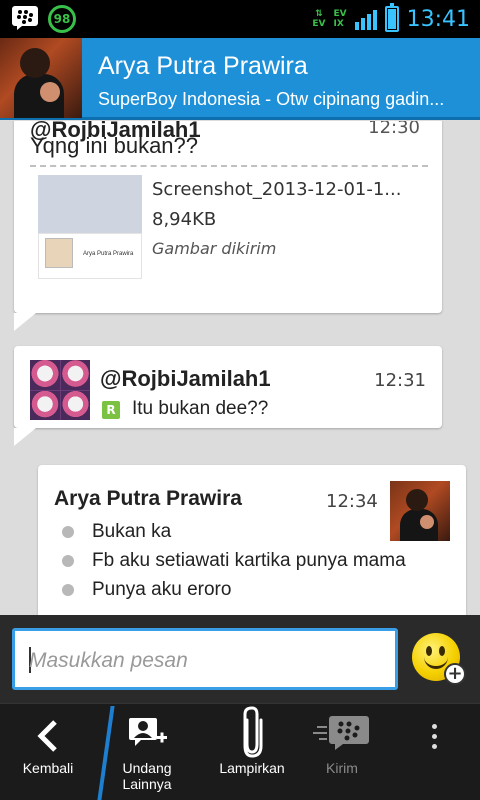 The width and height of the screenshot is (480, 800). What do you see at coordinates (185, 378) in the screenshot?
I see `message-sender: @RojbiJamilah1` at bounding box center [185, 378].